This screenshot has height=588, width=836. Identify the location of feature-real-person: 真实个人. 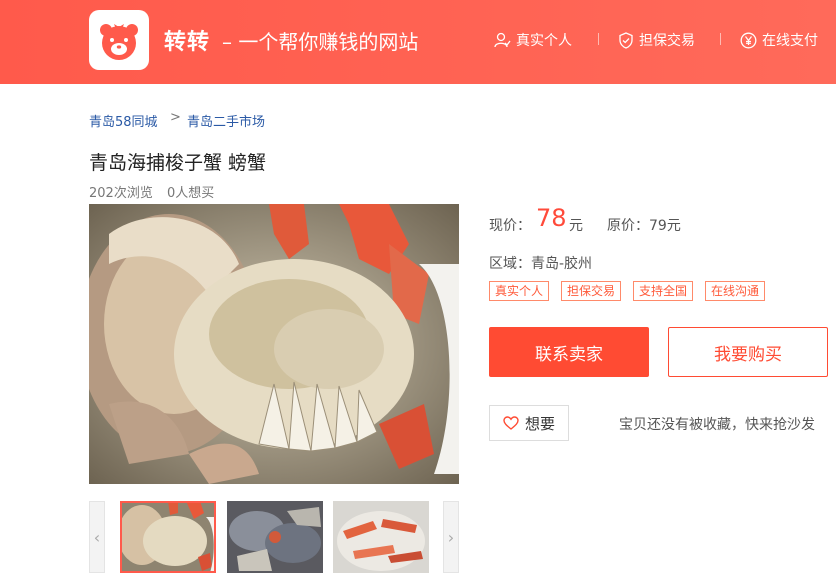
(533, 40).